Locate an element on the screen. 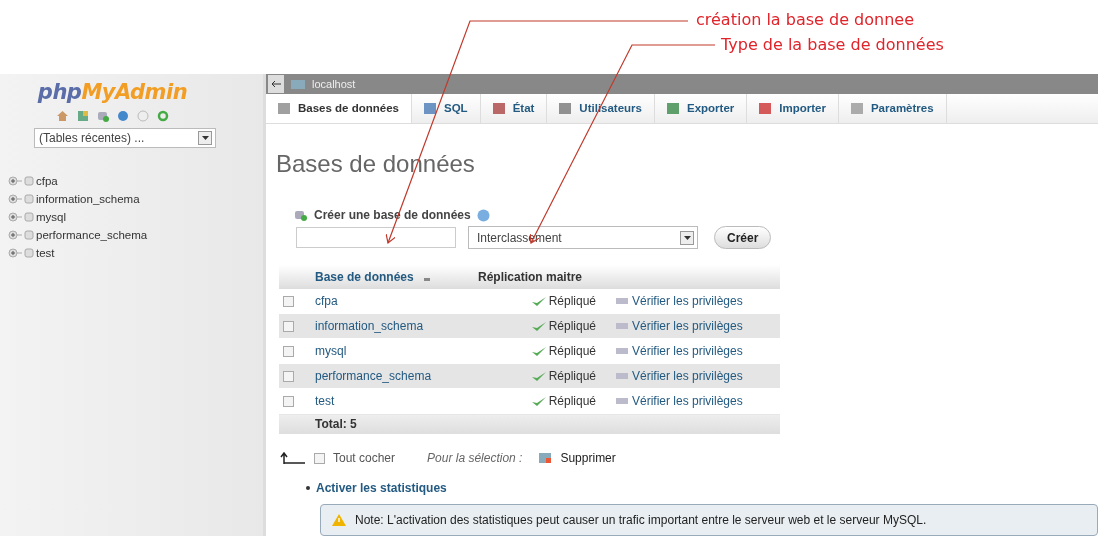  reload-icon is located at coordinates (163, 116).